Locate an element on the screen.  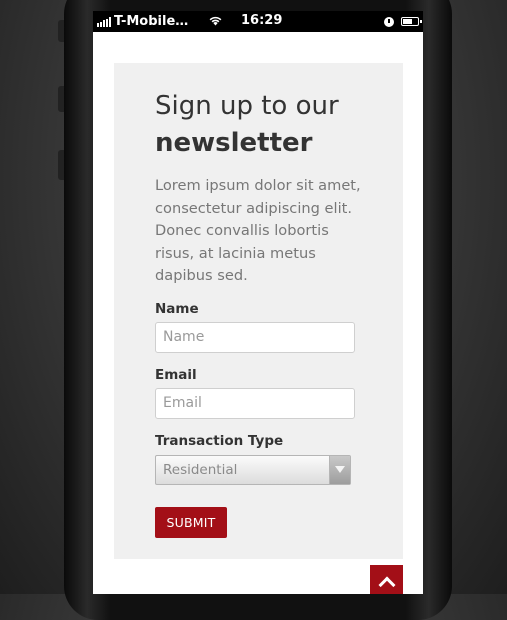
newsletter-title-line2: newsletter is located at coordinates (234, 143).